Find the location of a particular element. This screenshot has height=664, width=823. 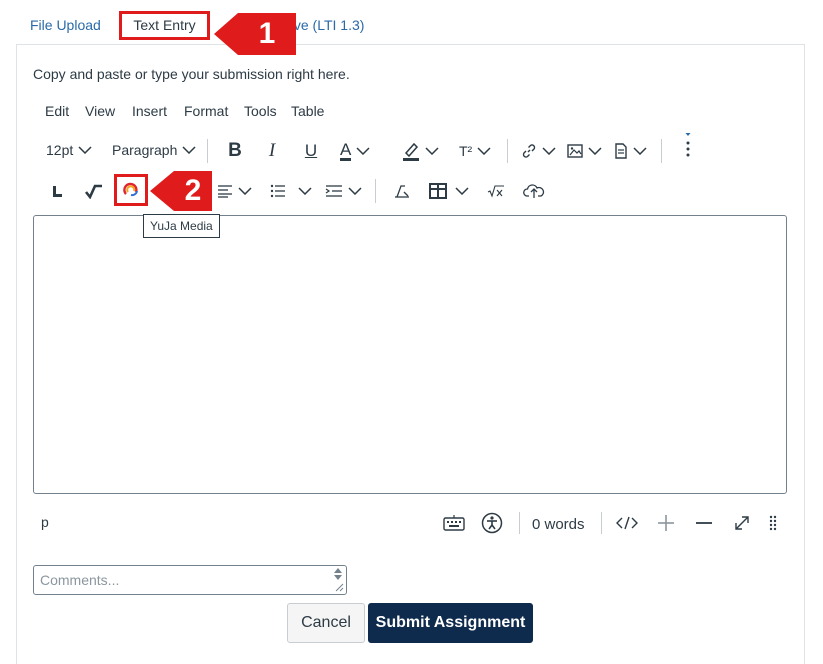

list-button is located at coordinates (291, 191).